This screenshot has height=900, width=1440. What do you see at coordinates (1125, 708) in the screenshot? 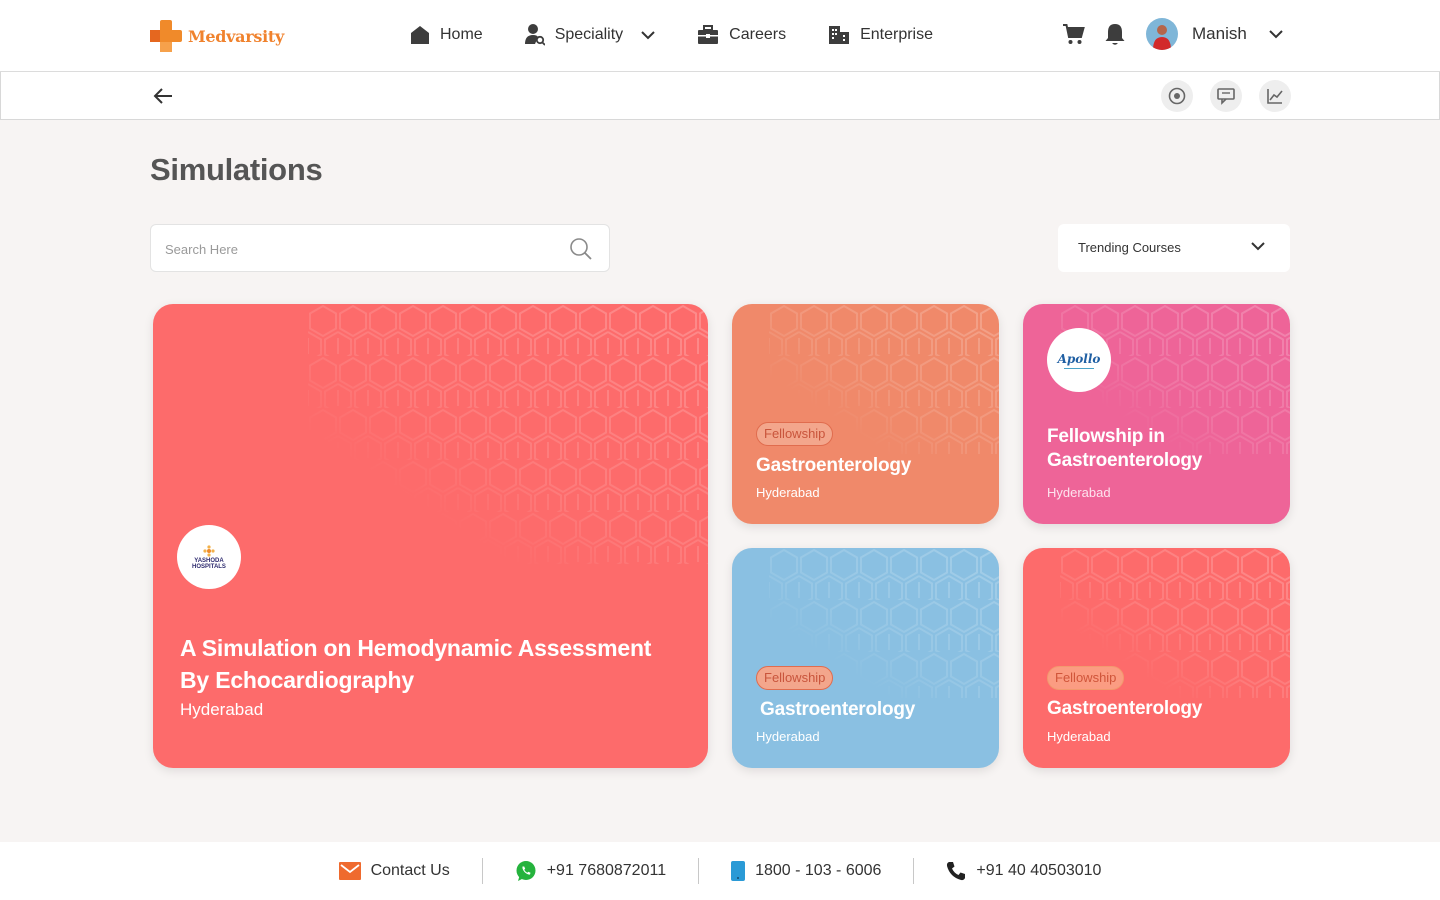
I see `card-4-title: Gastroenterology` at bounding box center [1125, 708].